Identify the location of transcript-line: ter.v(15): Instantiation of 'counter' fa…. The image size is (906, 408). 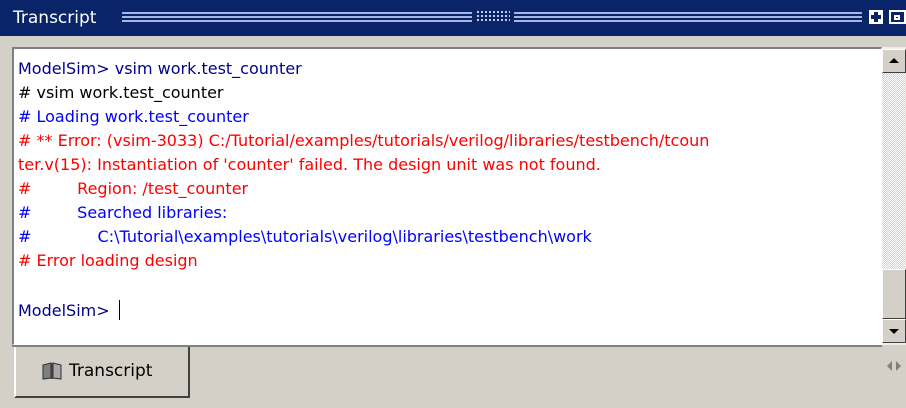
(309, 164).